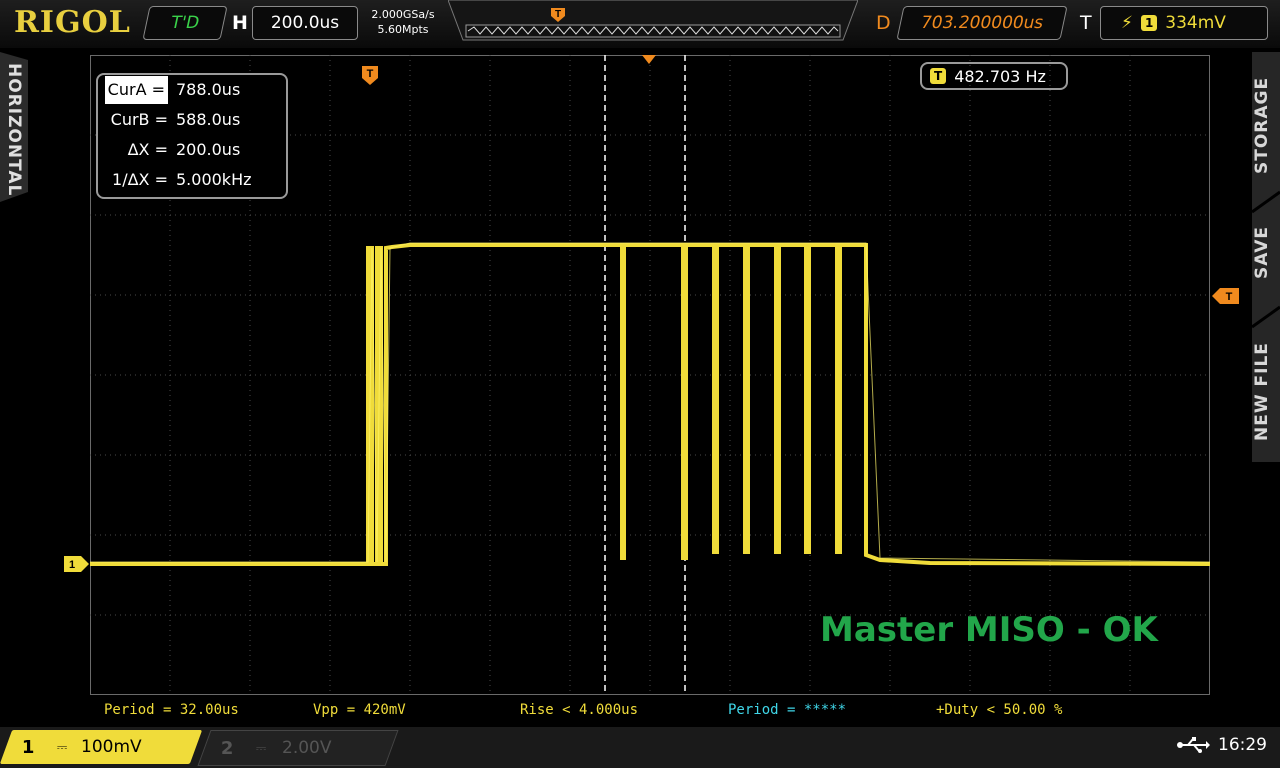 The width and height of the screenshot is (1280, 768). I want to click on horizontal-menu-label: HORIZONTAL, so click(14, 130).